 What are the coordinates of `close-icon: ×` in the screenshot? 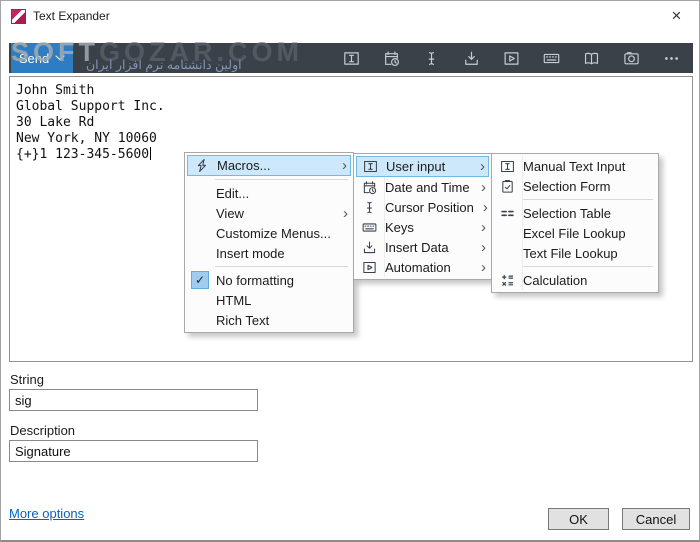 It's located at (676, 15).